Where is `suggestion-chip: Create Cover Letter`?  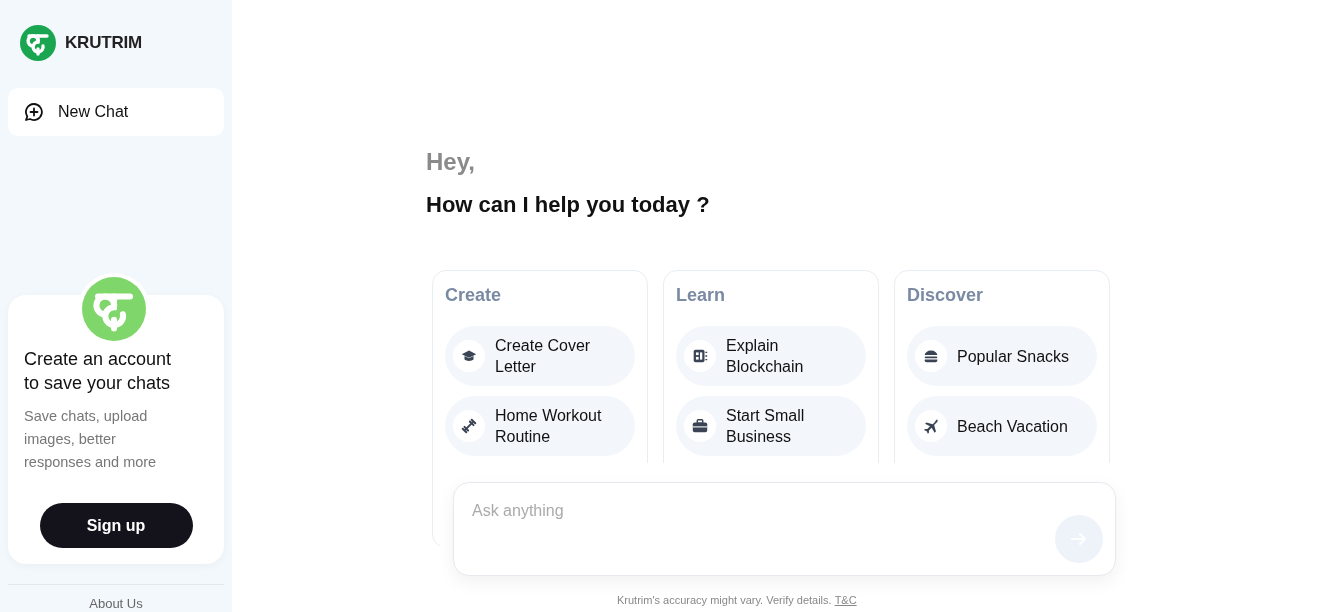
suggestion-chip: Create Cover Letter is located at coordinates (540, 356).